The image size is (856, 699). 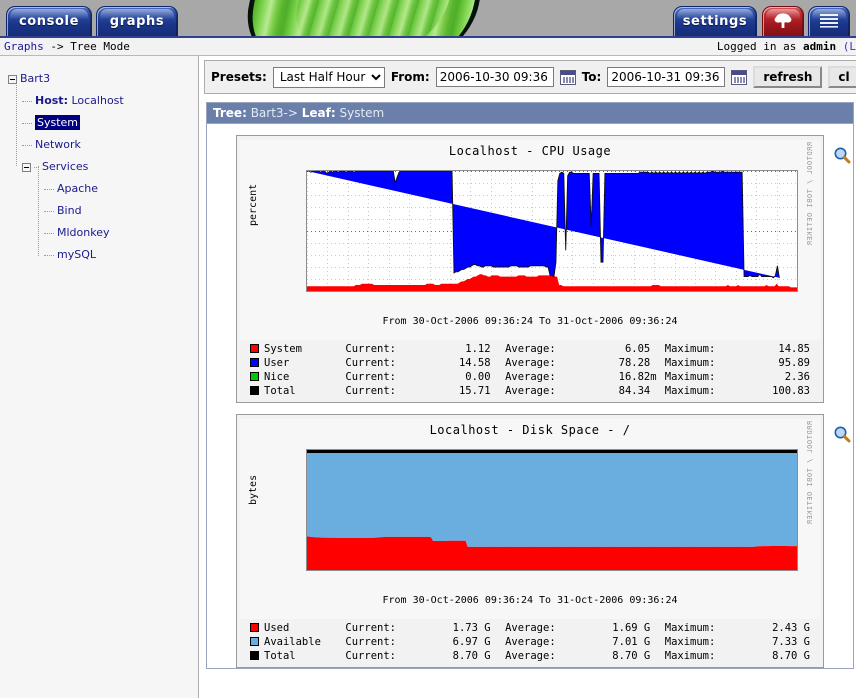 What do you see at coordinates (715, 21) in the screenshot?
I see `tab-settings: settings` at bounding box center [715, 21].